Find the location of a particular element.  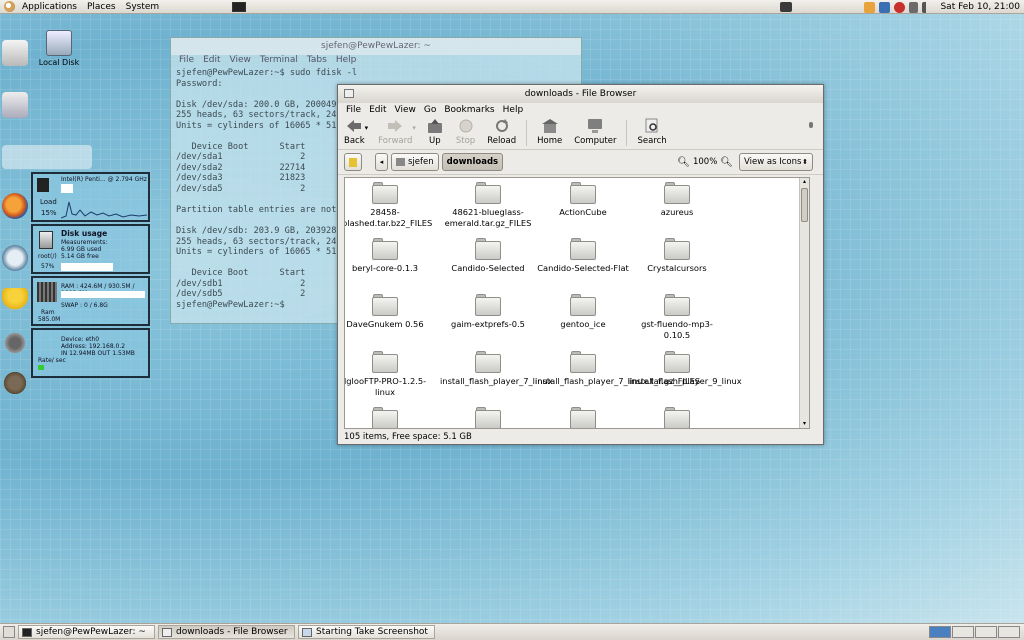

net-traffic: IN 12.94MB OUT 1.53MB is located at coordinates (98, 353).